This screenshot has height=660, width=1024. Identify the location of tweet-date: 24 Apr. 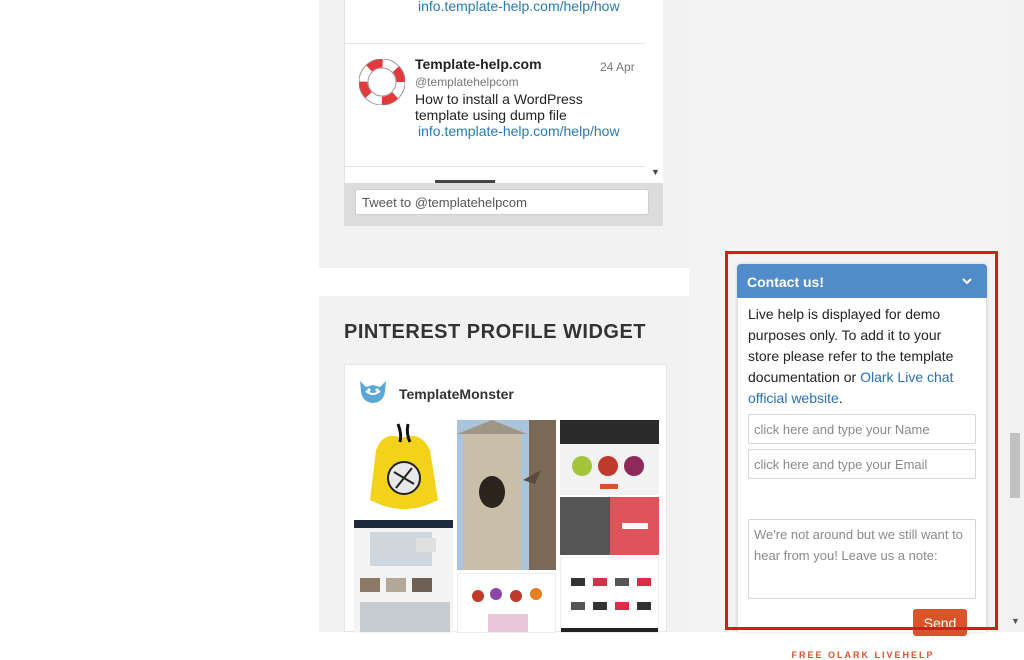
(617, 67).